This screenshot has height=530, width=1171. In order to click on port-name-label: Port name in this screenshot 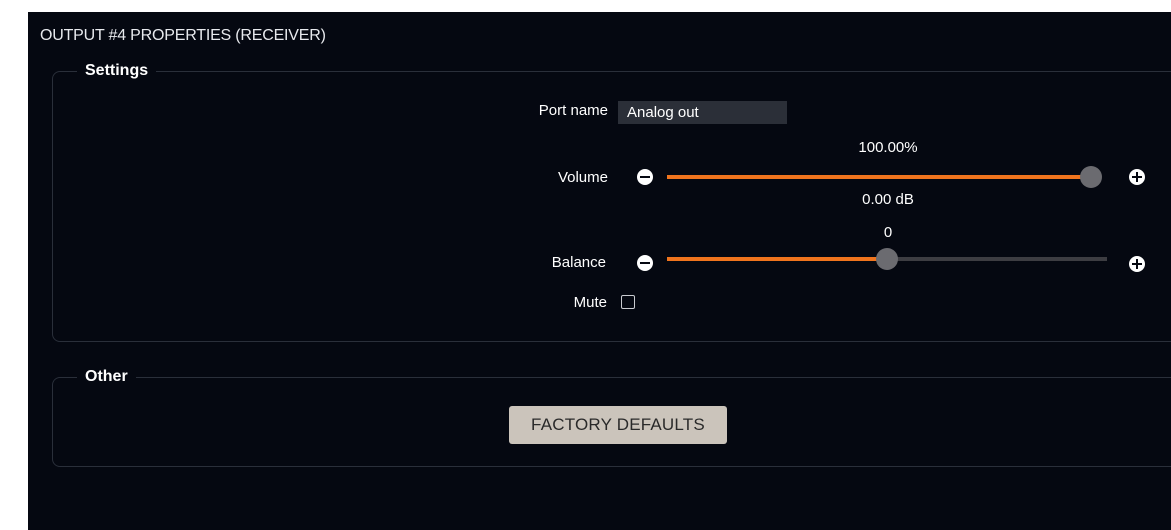, I will do `click(573, 110)`.